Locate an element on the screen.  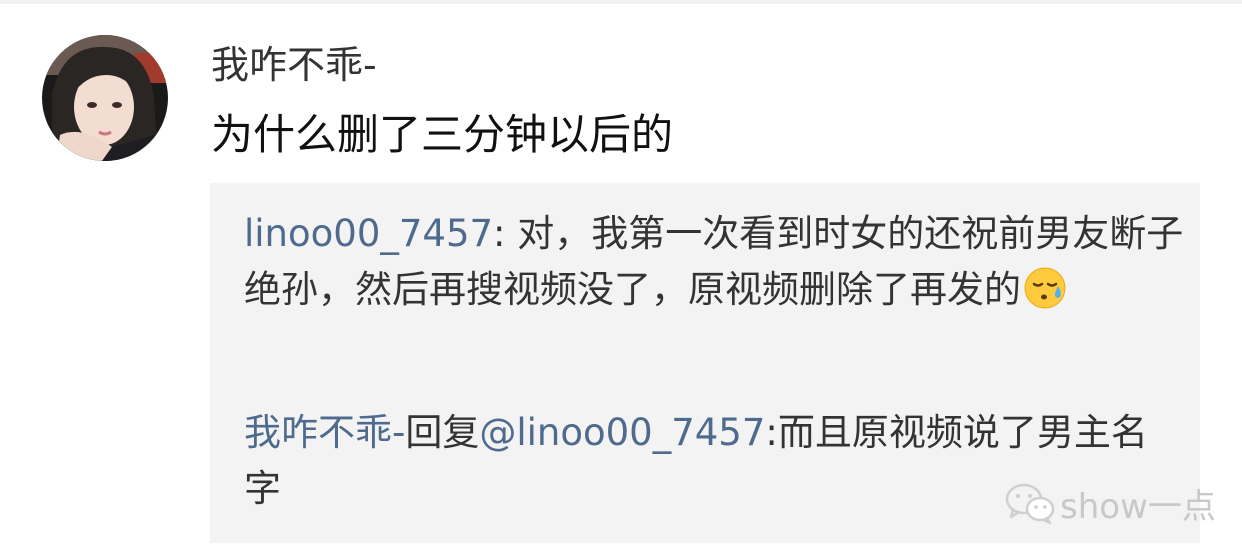
watermark: show一点 is located at coordinates (1110, 503).